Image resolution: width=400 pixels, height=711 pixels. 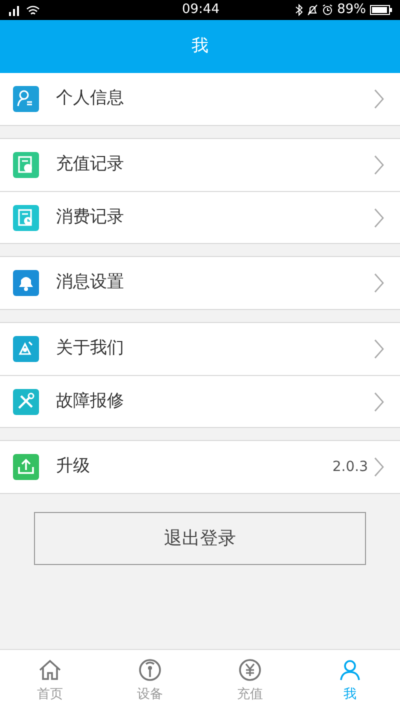 I want to click on page-title: 我, so click(x=200, y=46).